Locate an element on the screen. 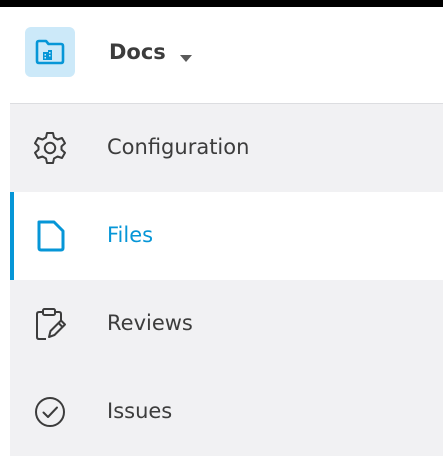  app-title: Docs is located at coordinates (137, 52).